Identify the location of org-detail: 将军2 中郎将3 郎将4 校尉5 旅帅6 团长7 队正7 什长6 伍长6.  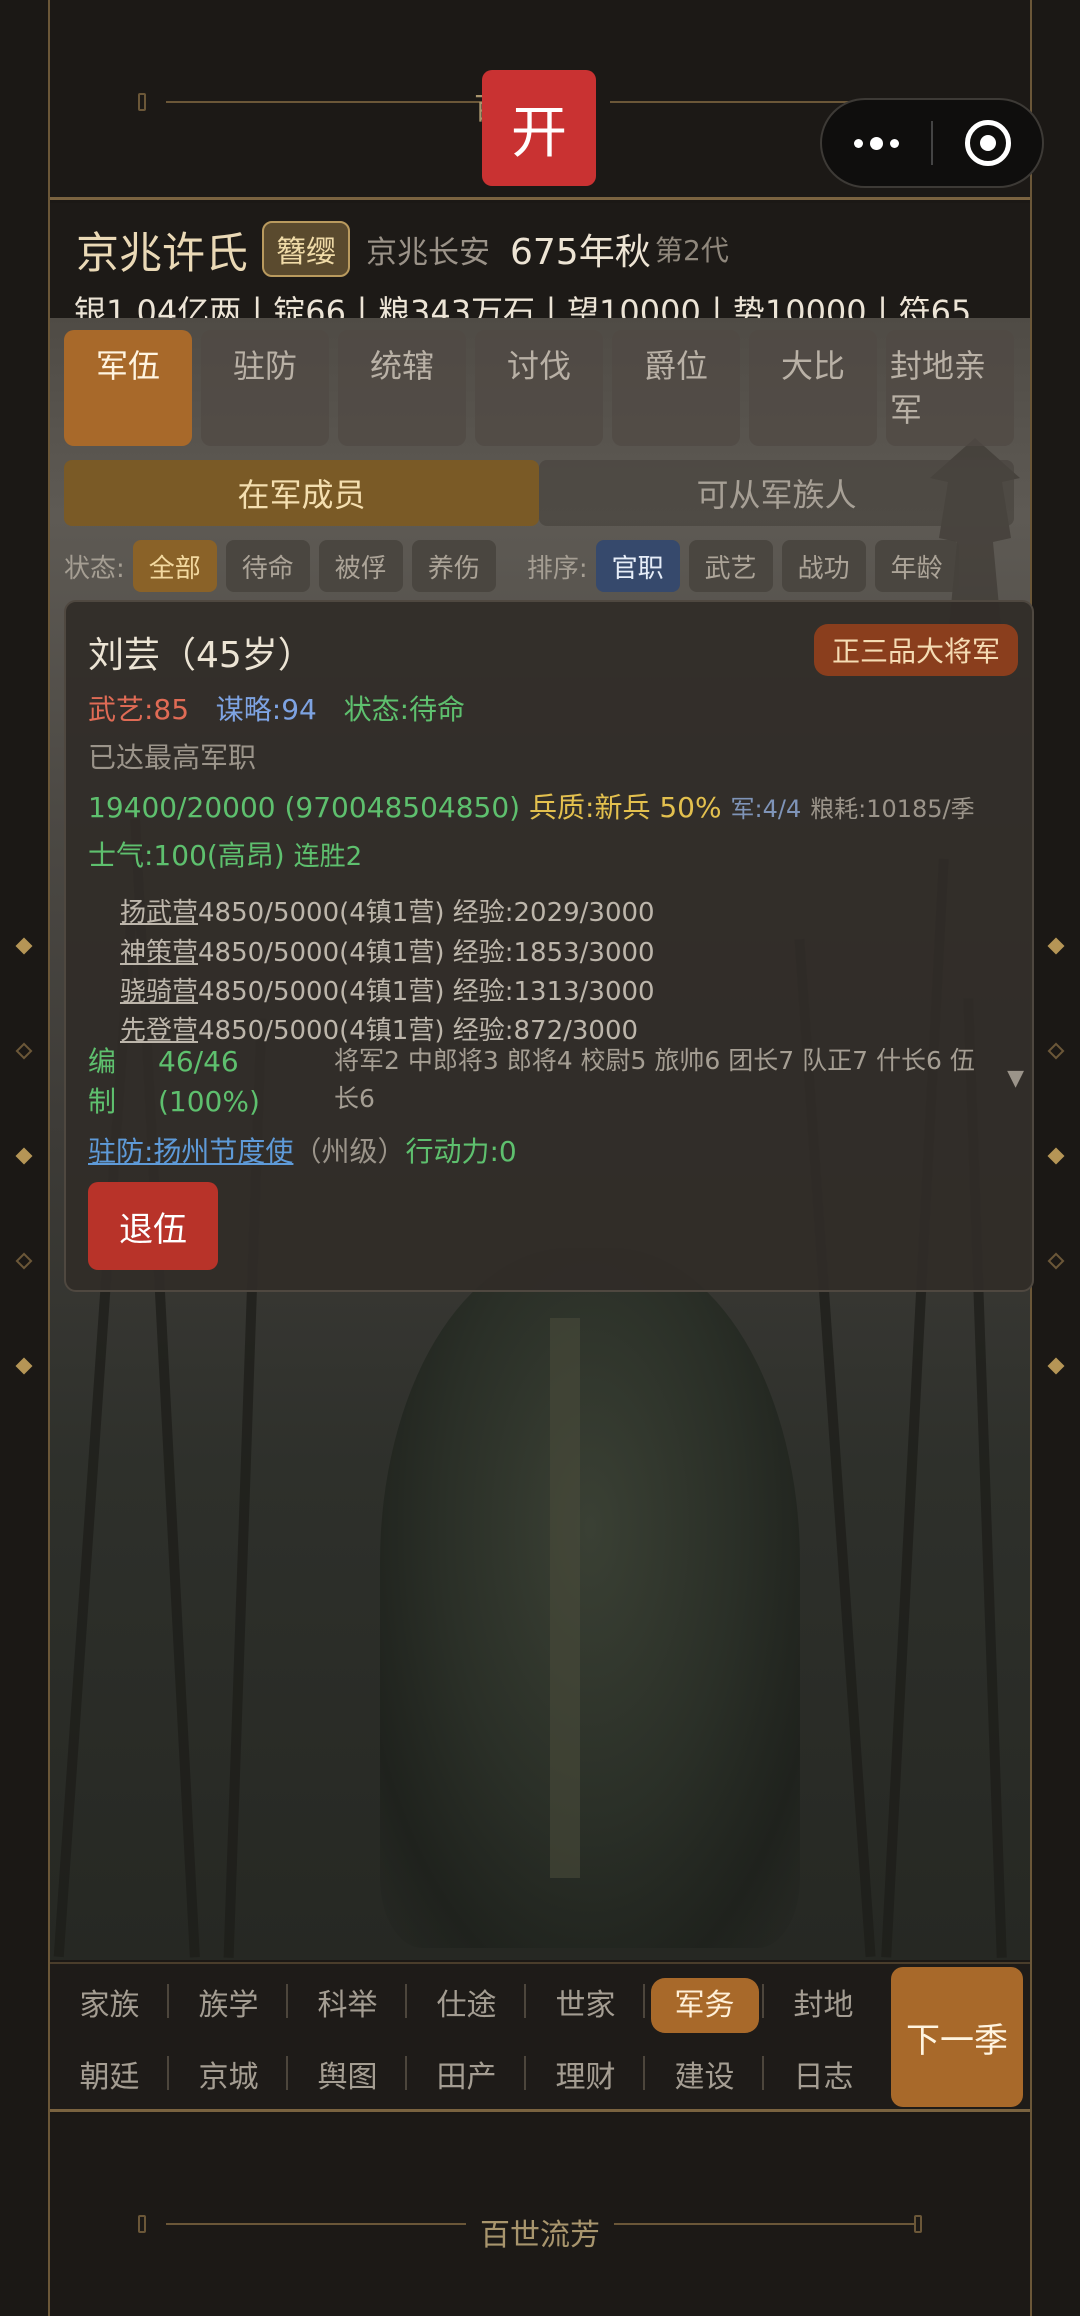
(654, 1079).